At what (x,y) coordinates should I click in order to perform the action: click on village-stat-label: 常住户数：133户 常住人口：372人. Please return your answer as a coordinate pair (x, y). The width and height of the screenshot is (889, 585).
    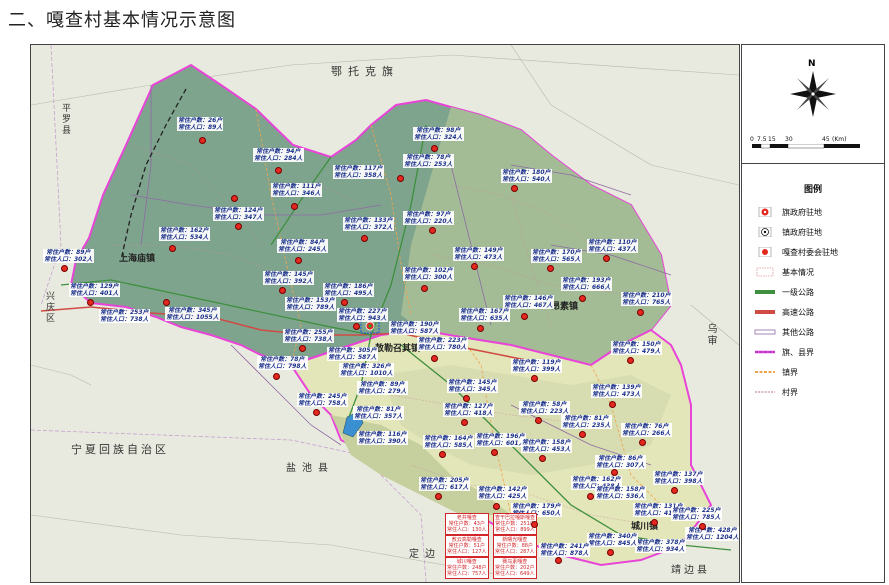
    Looking at the image, I should click on (368, 224).